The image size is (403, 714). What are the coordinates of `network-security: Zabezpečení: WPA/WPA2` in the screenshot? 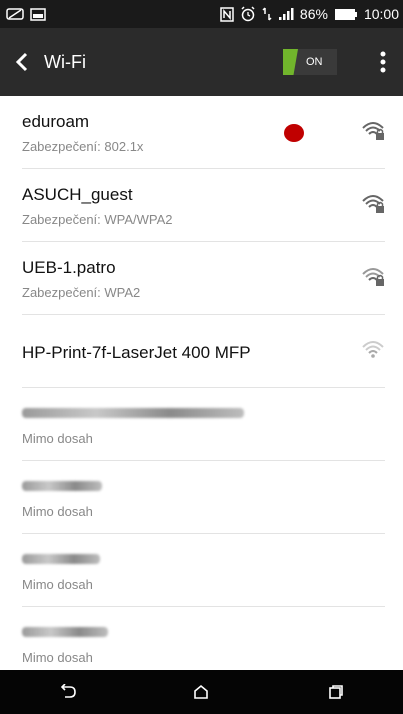 It's located at (97, 219).